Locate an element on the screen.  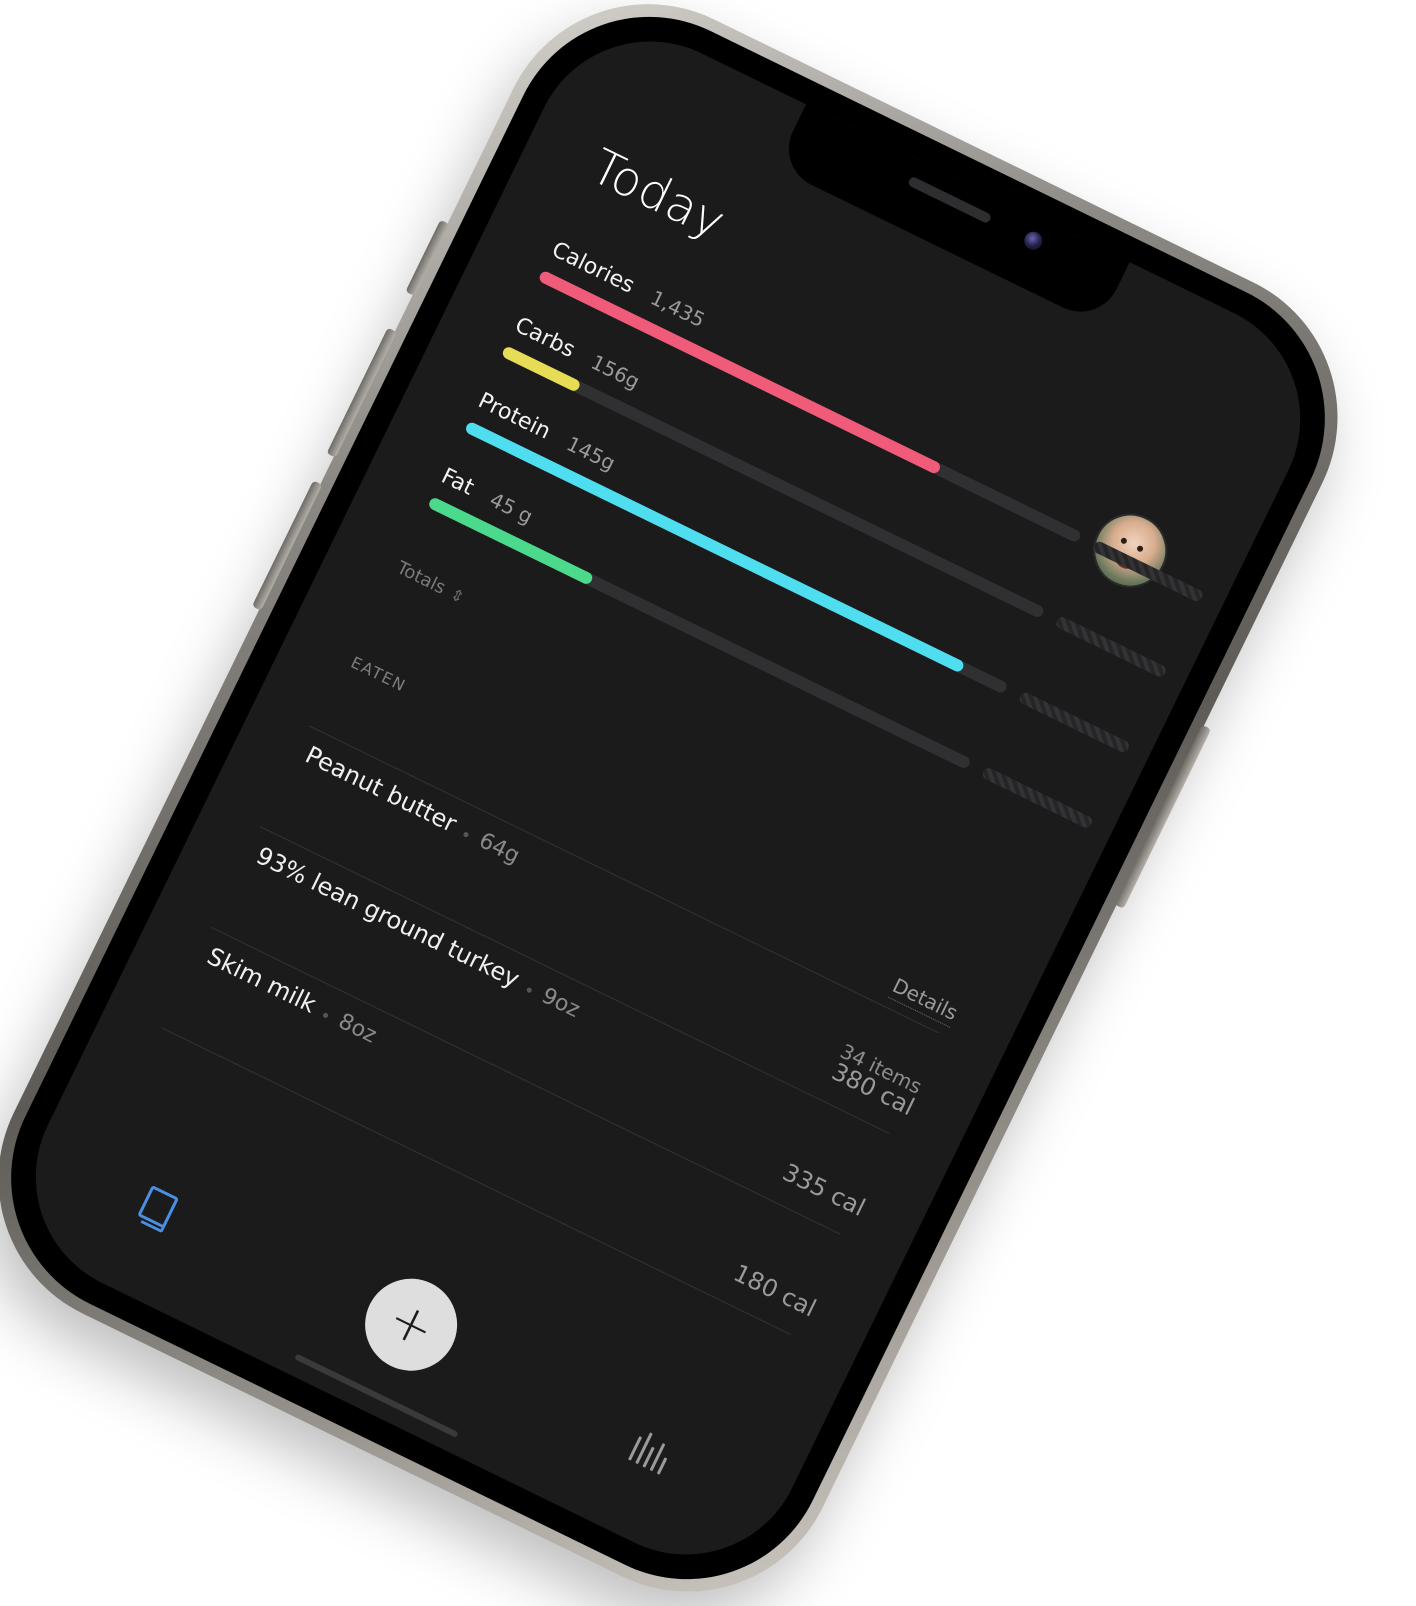
book-icon is located at coordinates (158, 1207).